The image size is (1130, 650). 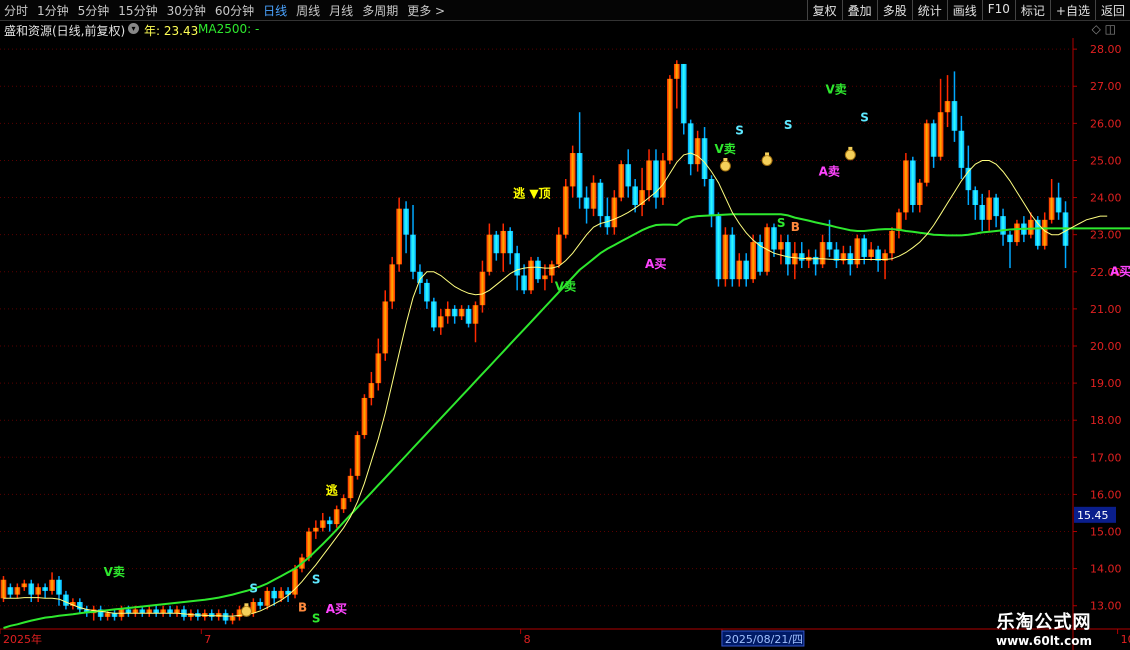 I want to click on money-bag-tie, so click(x=850, y=148).